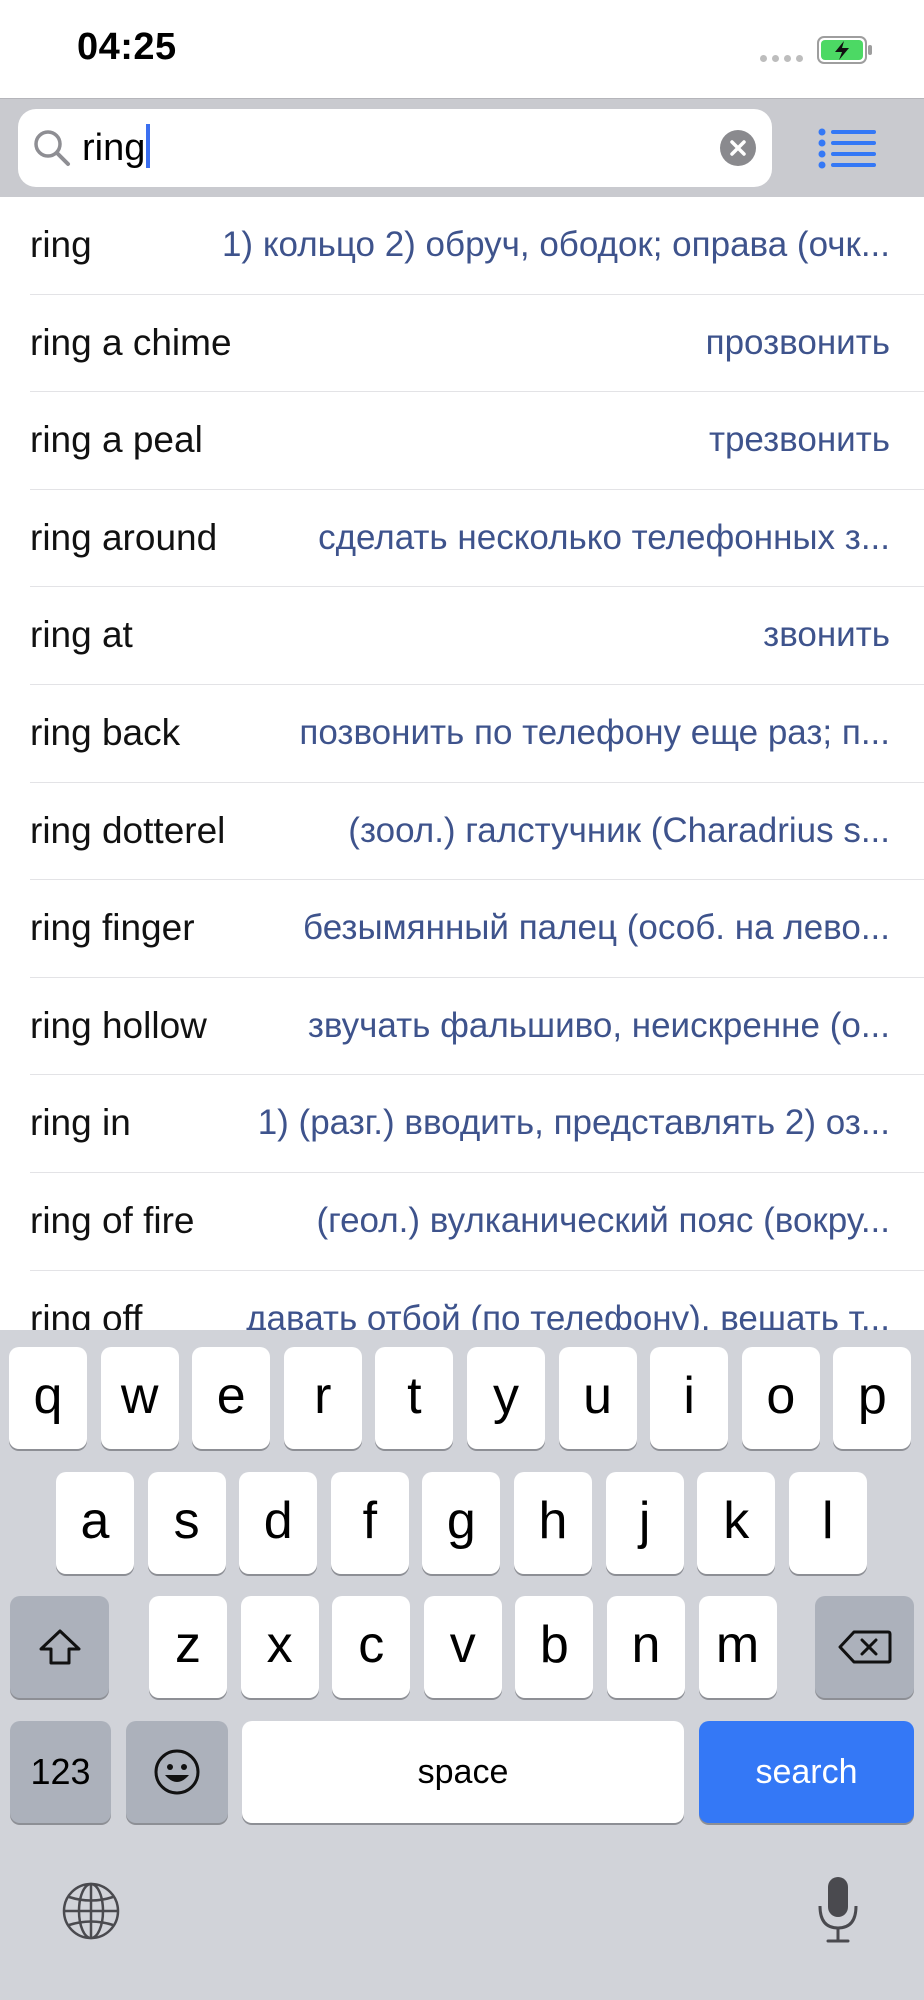 This screenshot has width=924, height=2000. What do you see at coordinates (826, 635) in the screenshot?
I see `result-translation: звонить` at bounding box center [826, 635].